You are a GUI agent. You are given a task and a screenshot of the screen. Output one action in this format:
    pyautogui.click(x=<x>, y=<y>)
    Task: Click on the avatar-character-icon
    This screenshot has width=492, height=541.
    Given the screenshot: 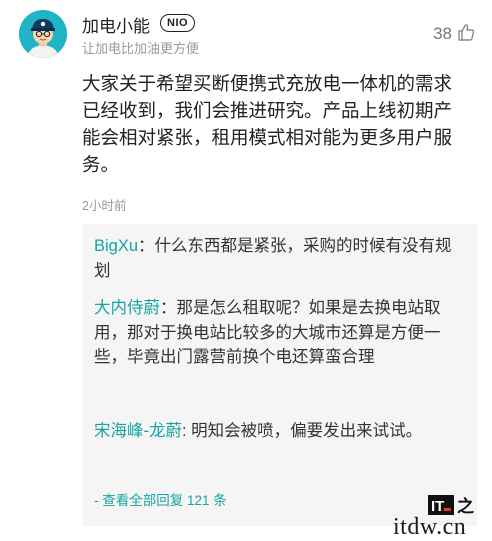 What is the action you would take?
    pyautogui.click(x=43, y=34)
    